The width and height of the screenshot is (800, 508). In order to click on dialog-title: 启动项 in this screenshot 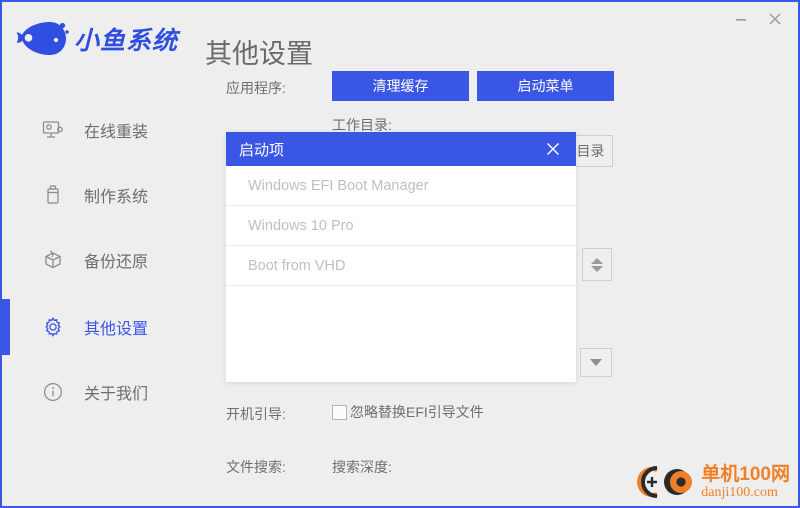, I will do `click(262, 150)`.